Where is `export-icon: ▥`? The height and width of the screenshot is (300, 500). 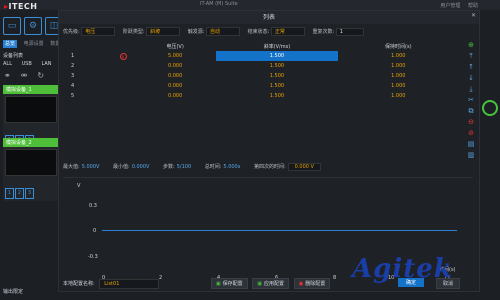 export-icon: ▥ is located at coordinates (471, 156).